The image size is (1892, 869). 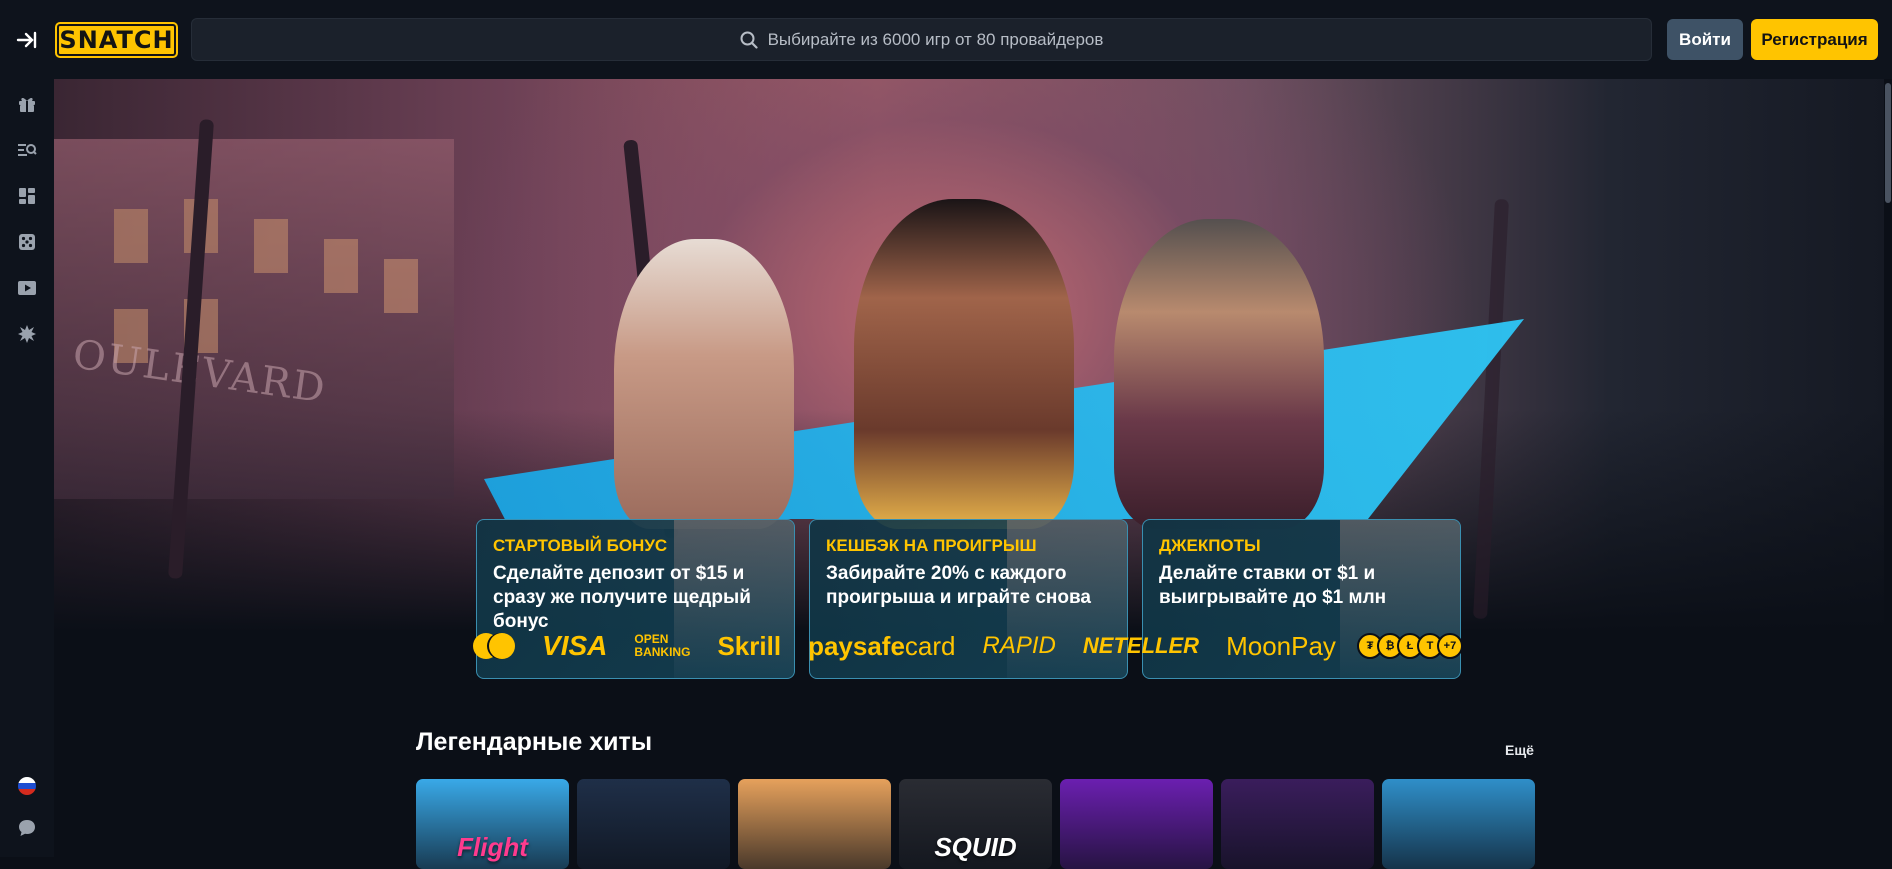 I want to click on crypto-more-count: +7, so click(x=1449, y=646).